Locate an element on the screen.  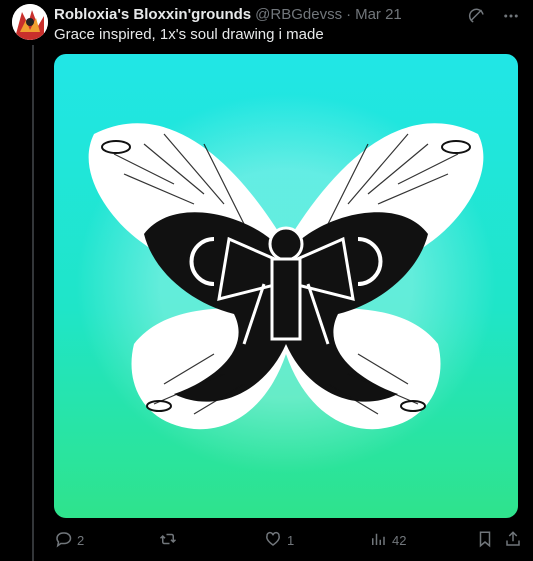
repost-icon is located at coordinates (168, 540).